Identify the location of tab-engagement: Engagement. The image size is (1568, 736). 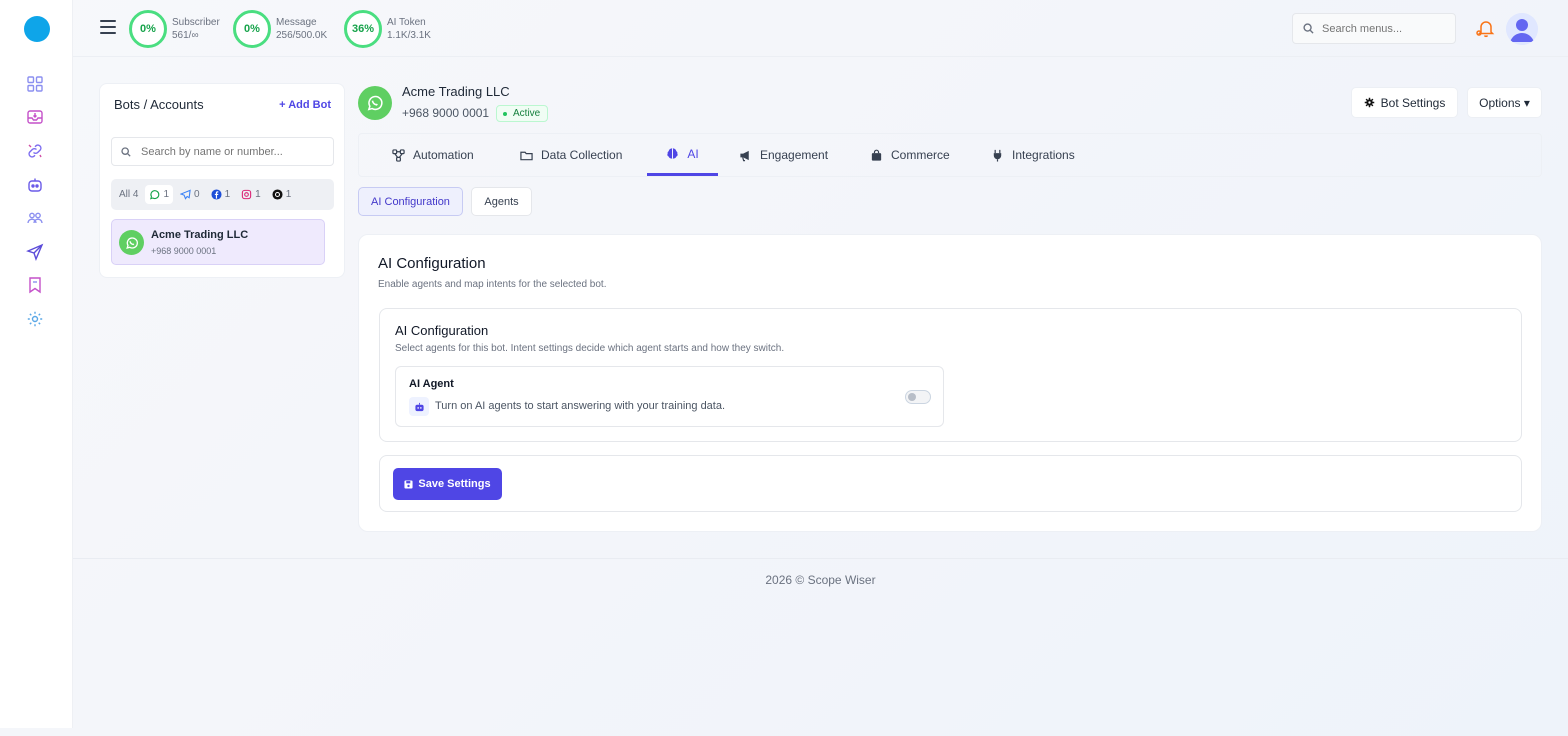
(783, 155).